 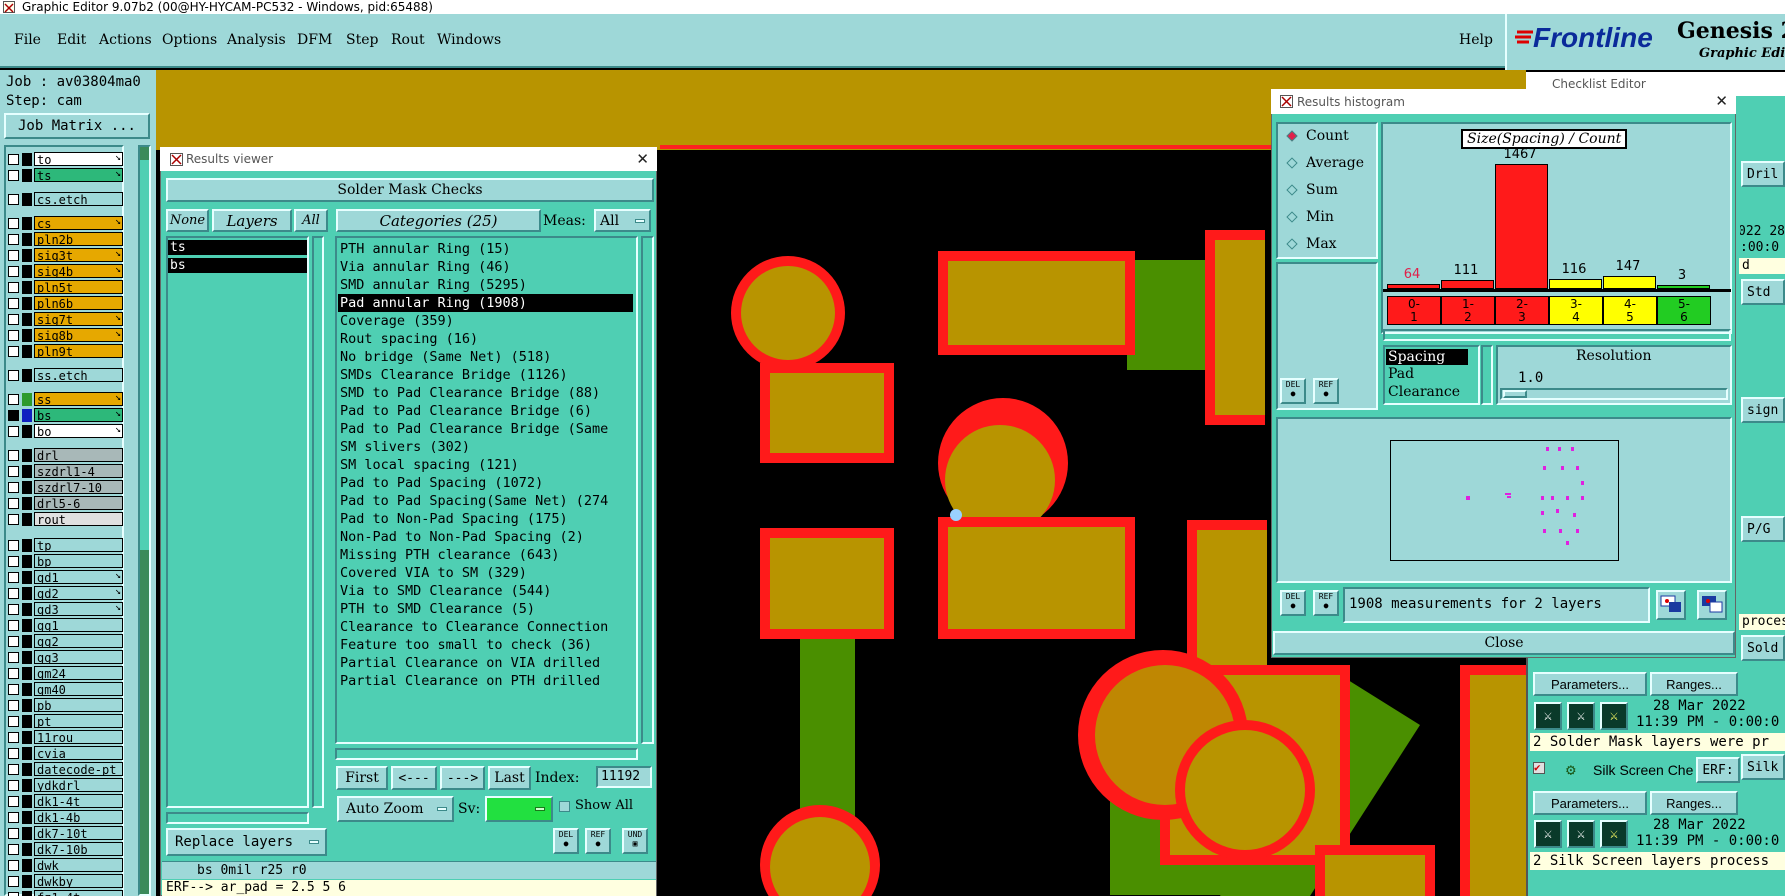 I want to click on resolution-slider-thumb, so click(x=1515, y=394).